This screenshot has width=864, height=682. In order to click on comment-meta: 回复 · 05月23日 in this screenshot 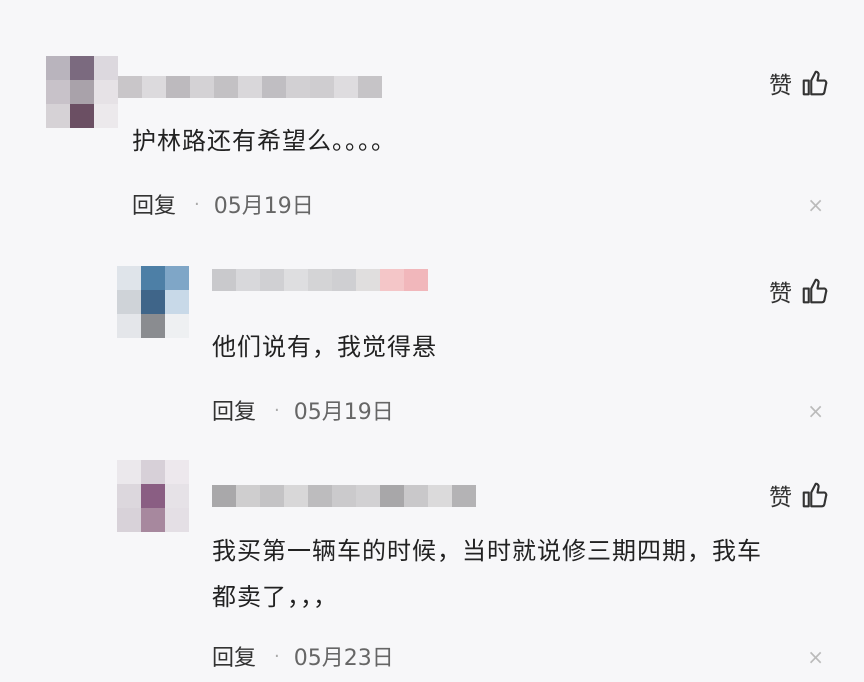, I will do `click(303, 656)`.